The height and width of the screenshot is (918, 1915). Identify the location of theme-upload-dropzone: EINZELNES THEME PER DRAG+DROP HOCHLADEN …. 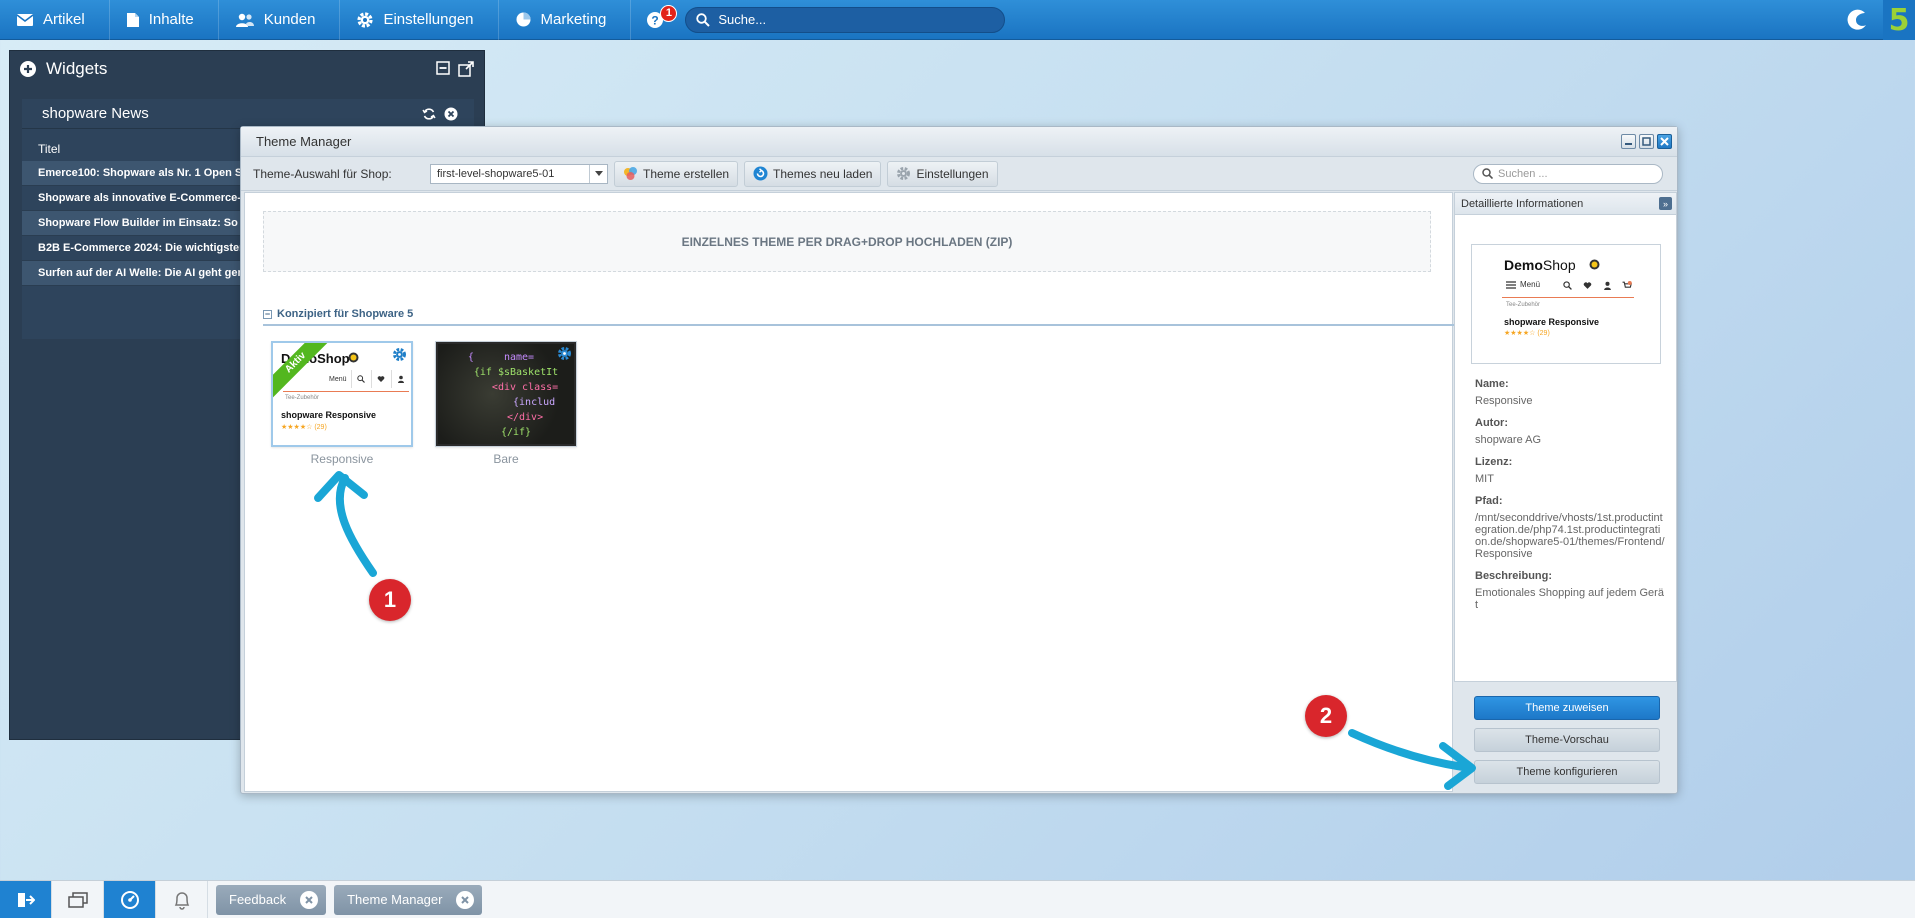
(847, 241).